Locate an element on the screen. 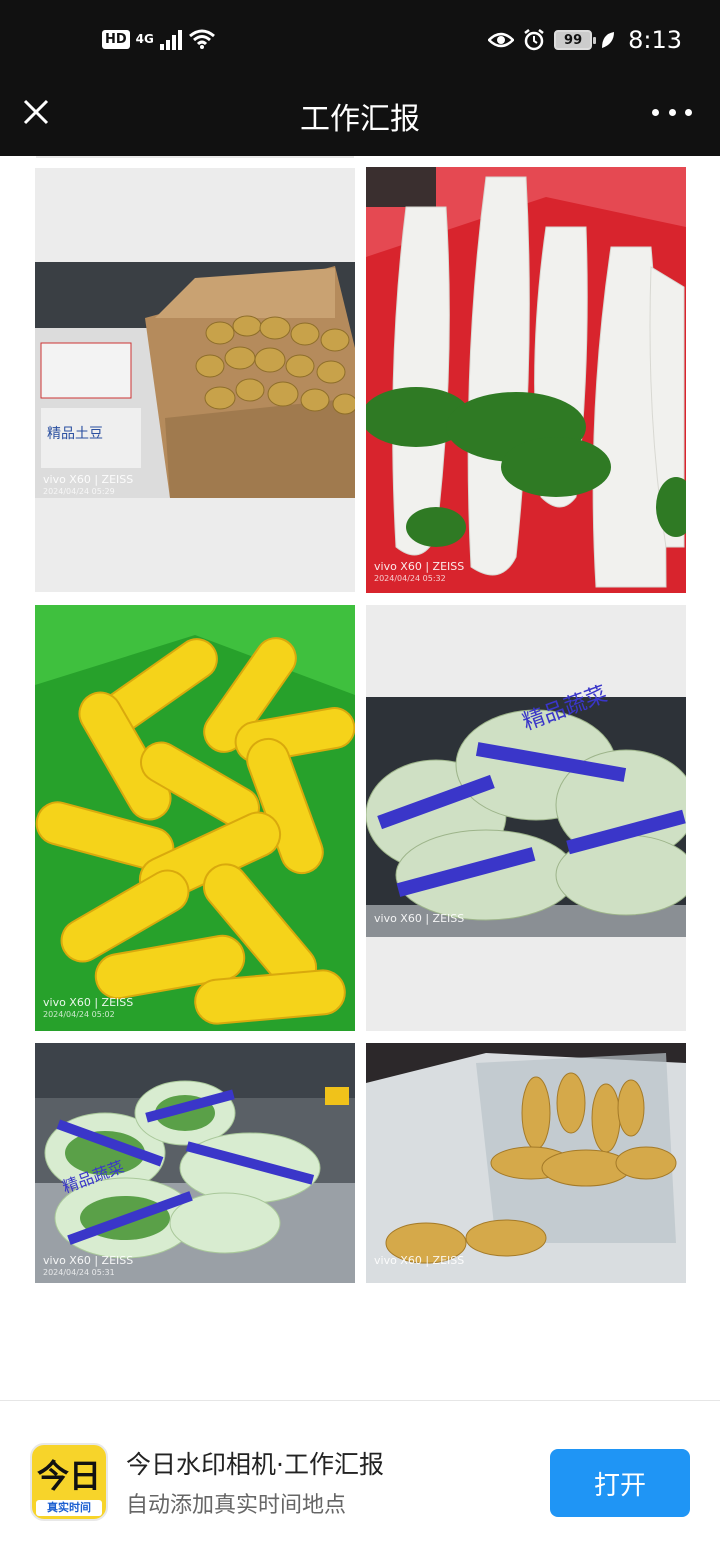  photo-watermark: vivo X60 | ZEISS 2024/04/24 05:02 is located at coordinates (88, 1008).